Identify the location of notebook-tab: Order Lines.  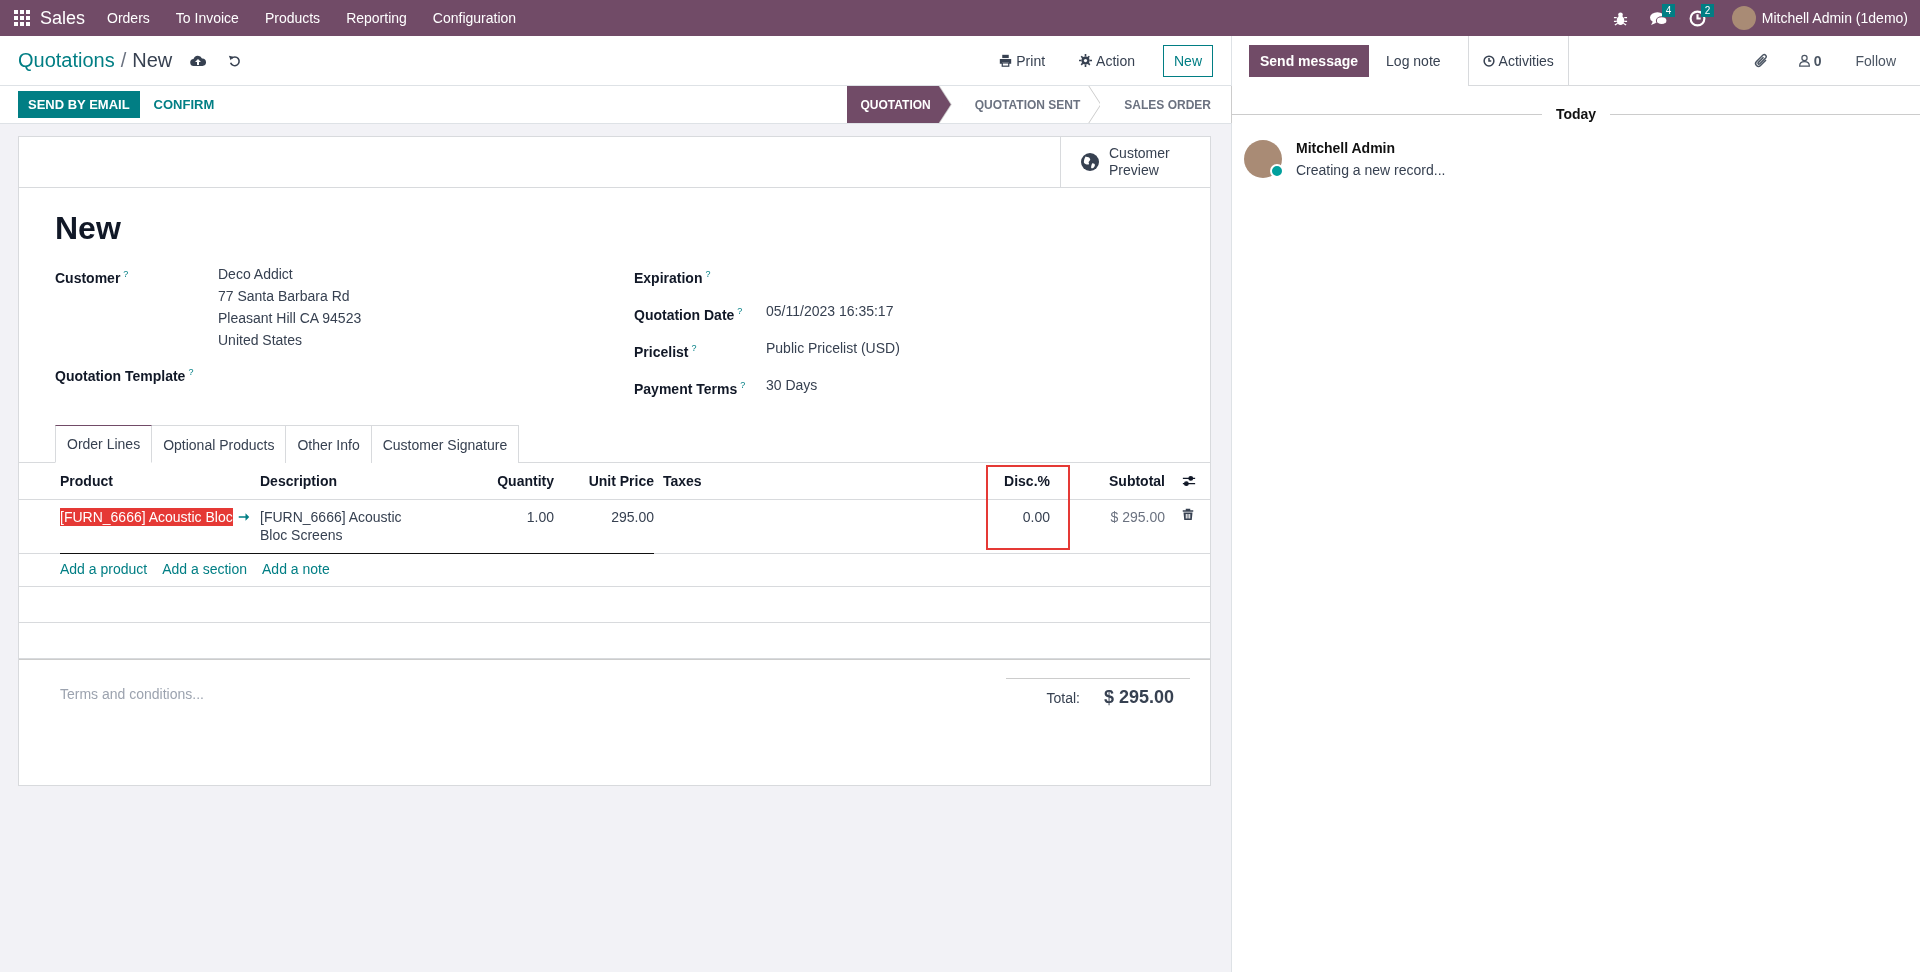
(104, 444).